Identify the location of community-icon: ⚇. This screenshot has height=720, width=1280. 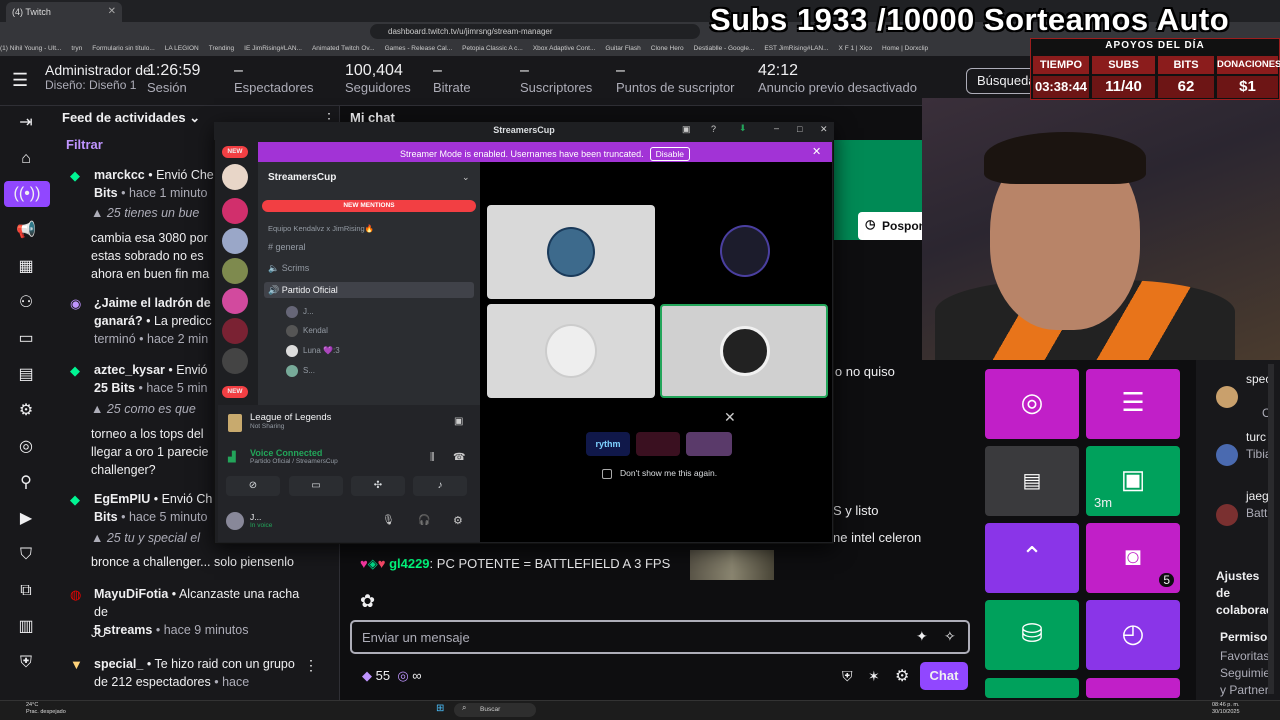
(26, 303).